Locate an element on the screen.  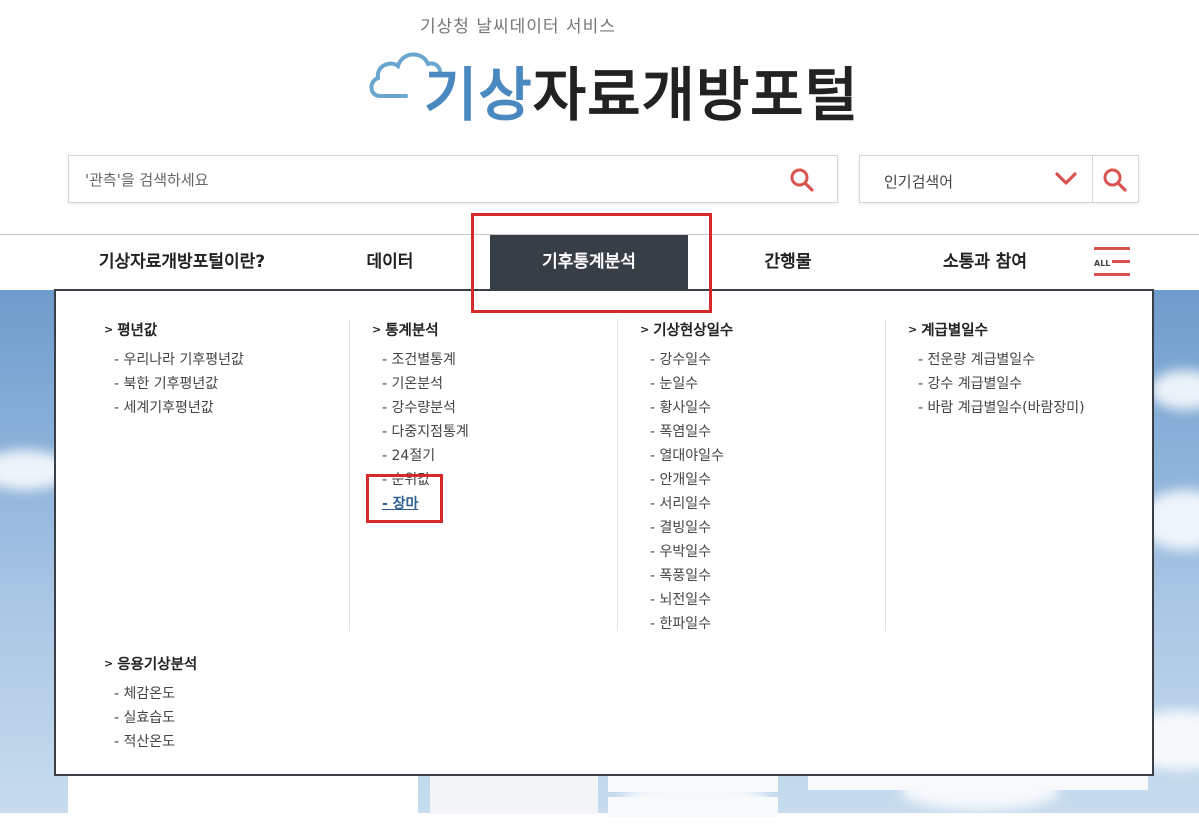
menu-sublist: - 우리나라 기후평년값 - 북한 기후평년값 - 세계기후평년값 is located at coordinates (174, 384).